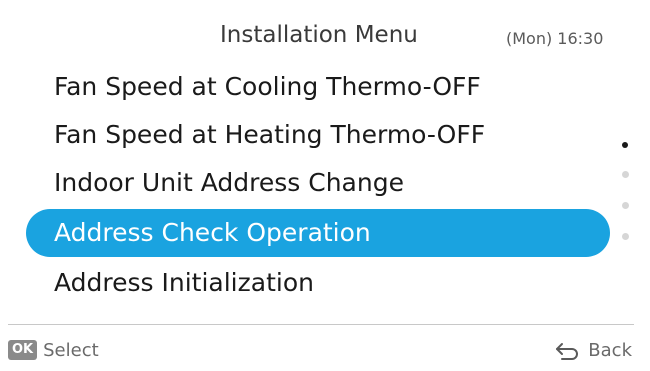  Describe the element at coordinates (318, 87) in the screenshot. I see `menu-item-fan-speed-cooling: Fan Speed at Cooling Thermo-OFF` at that location.